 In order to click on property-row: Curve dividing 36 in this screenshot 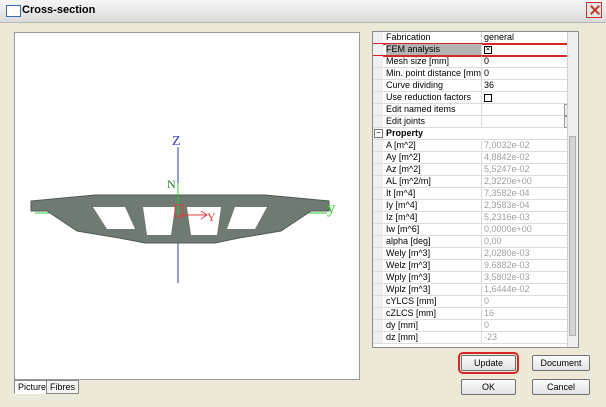, I will do `click(475, 86)`.